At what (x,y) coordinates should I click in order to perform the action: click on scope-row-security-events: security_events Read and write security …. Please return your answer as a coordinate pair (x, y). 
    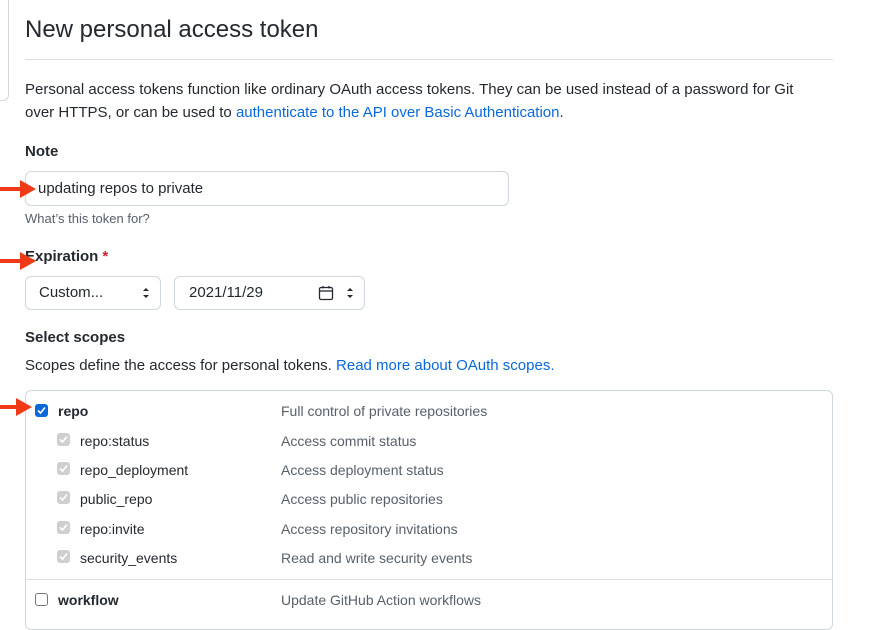
    Looking at the image, I should click on (429, 559).